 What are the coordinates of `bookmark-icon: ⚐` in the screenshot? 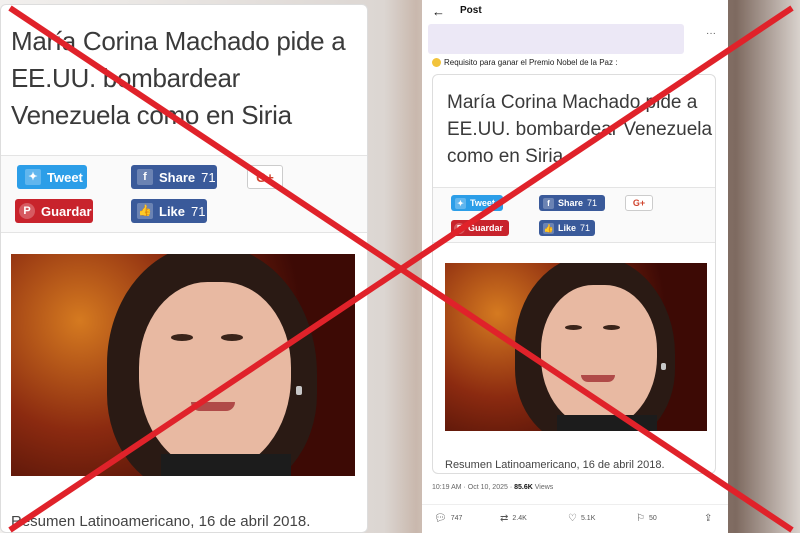 It's located at (640, 518).